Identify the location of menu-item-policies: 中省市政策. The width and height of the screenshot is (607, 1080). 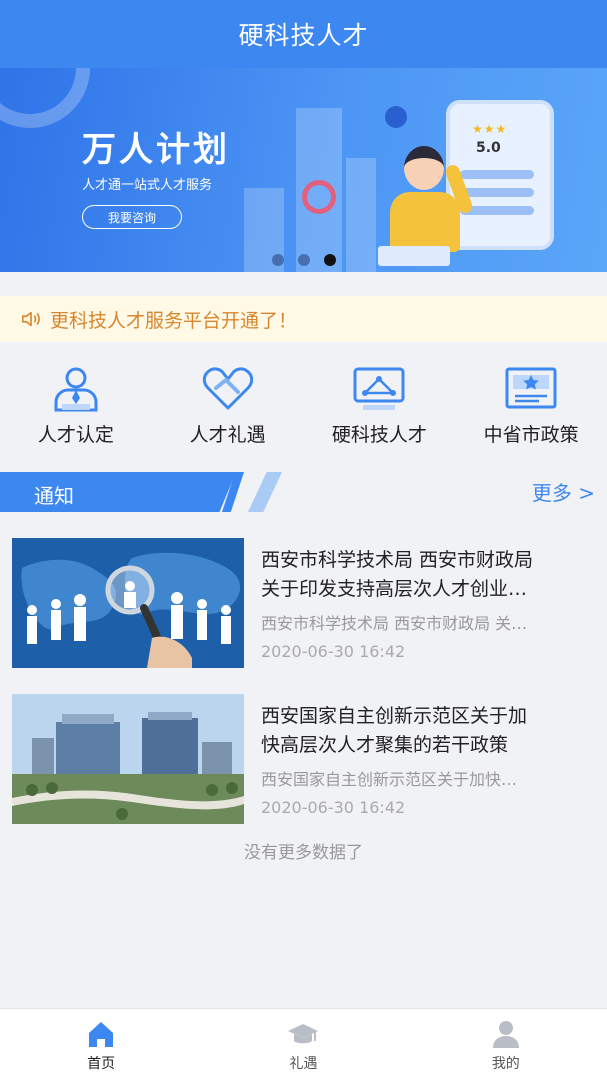
(531, 403).